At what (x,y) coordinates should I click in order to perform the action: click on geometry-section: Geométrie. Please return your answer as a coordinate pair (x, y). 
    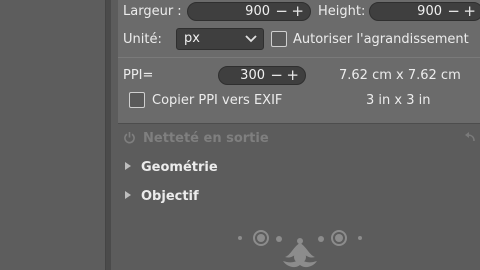
    Looking at the image, I should click on (171, 167).